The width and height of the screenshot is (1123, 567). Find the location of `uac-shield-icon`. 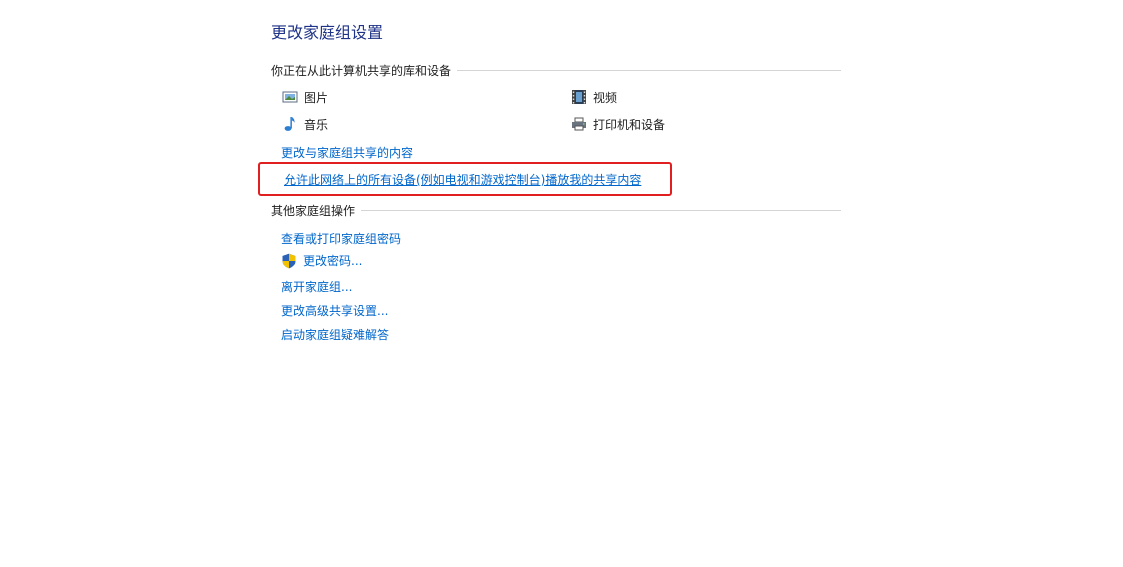

uac-shield-icon is located at coordinates (289, 261).